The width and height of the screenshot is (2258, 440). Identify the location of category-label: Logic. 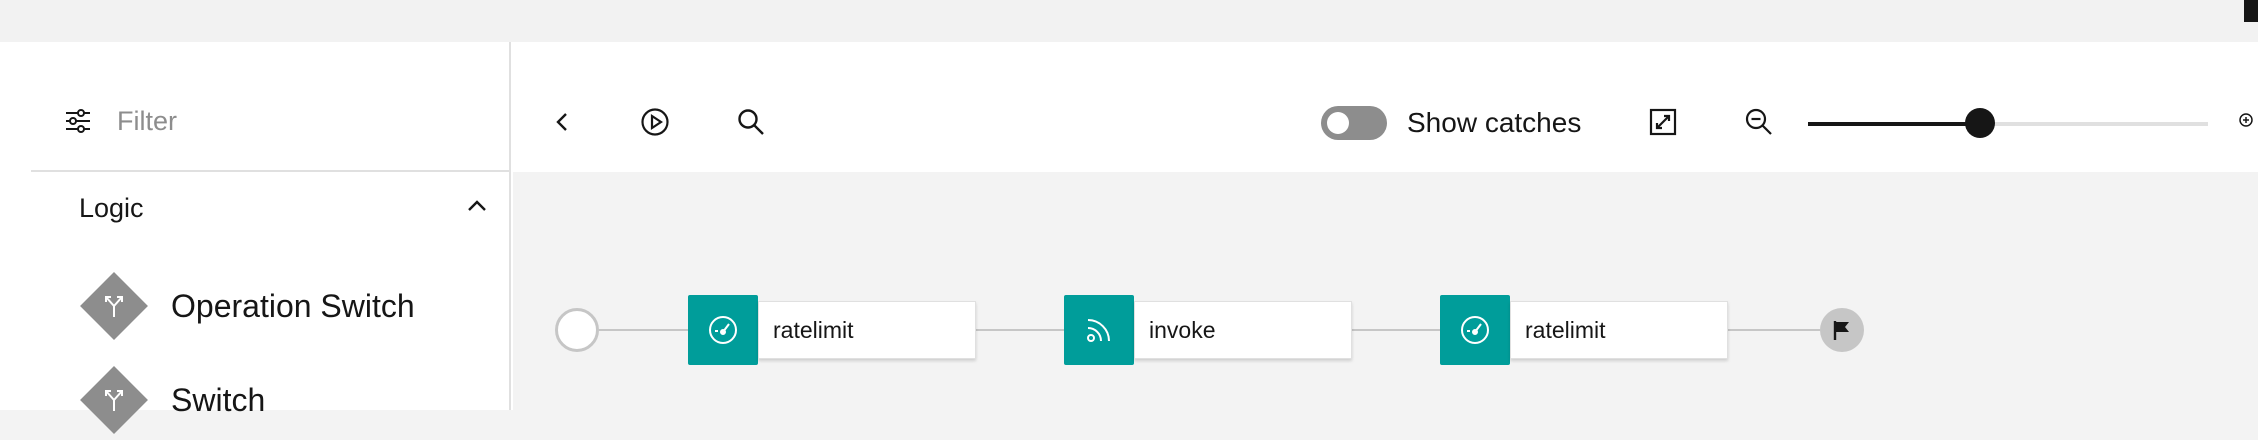
(111, 207).